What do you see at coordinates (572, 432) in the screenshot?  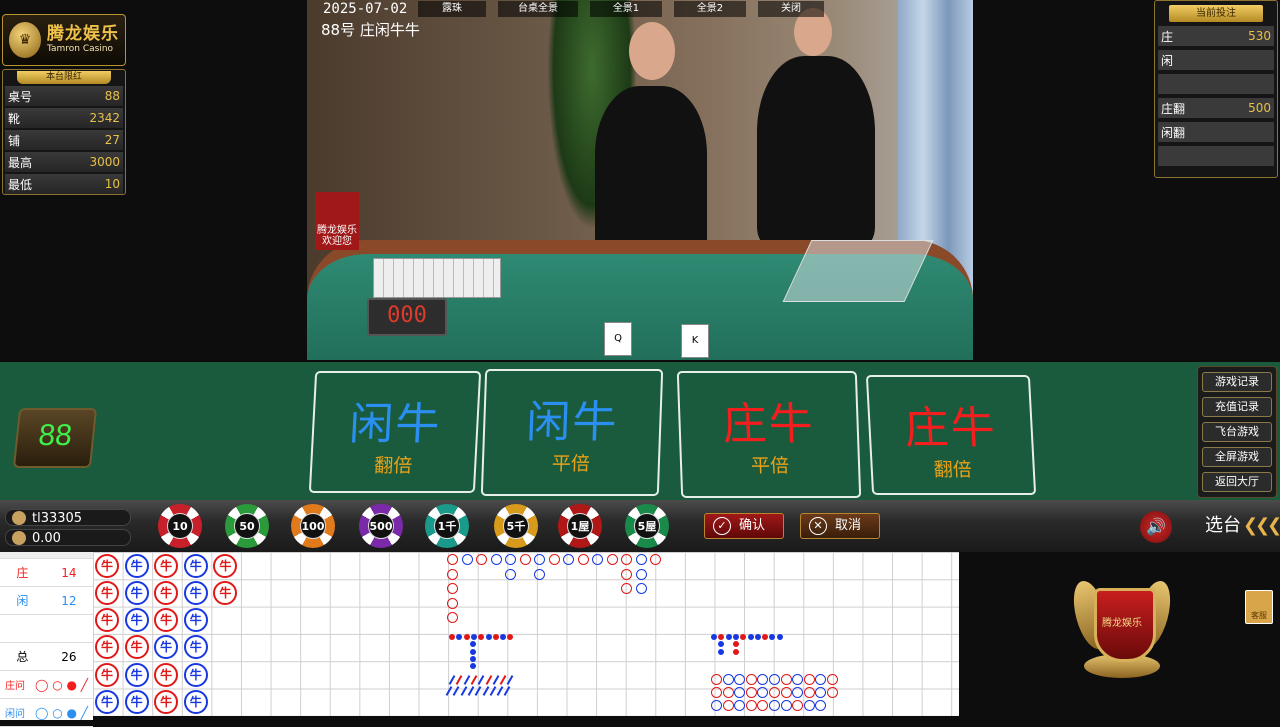 I see `bet-area-player-single: 闲牛 平倍` at bounding box center [572, 432].